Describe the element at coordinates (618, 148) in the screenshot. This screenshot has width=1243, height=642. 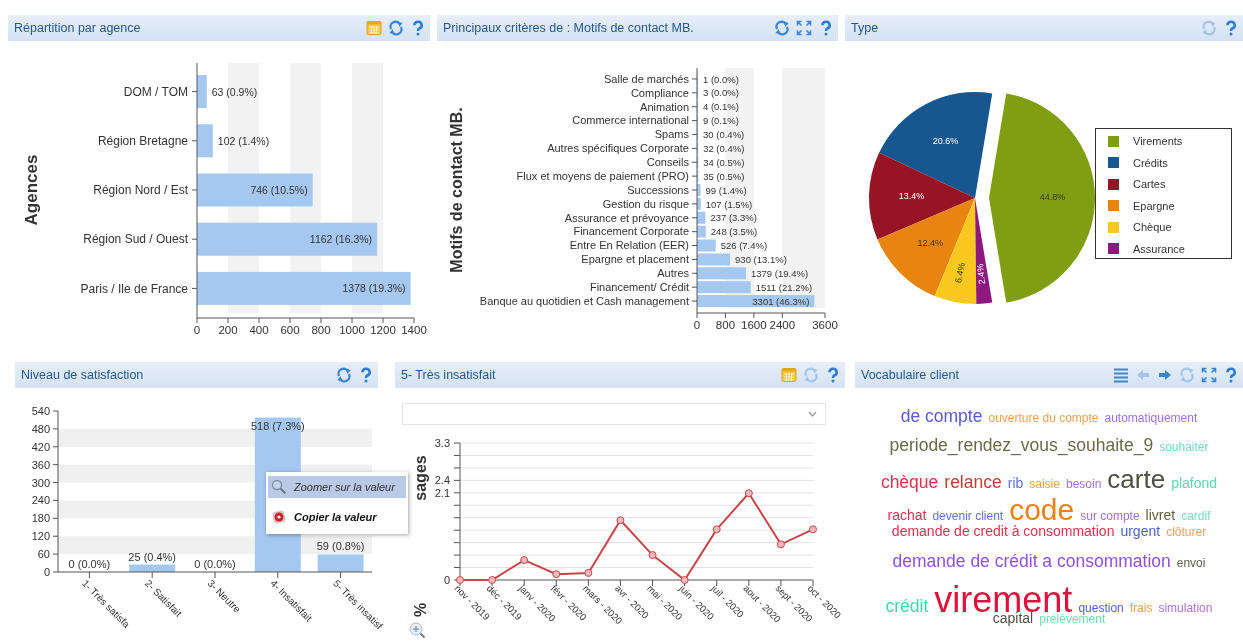
I see `category-label: Autres spécifiques Corporate` at that location.